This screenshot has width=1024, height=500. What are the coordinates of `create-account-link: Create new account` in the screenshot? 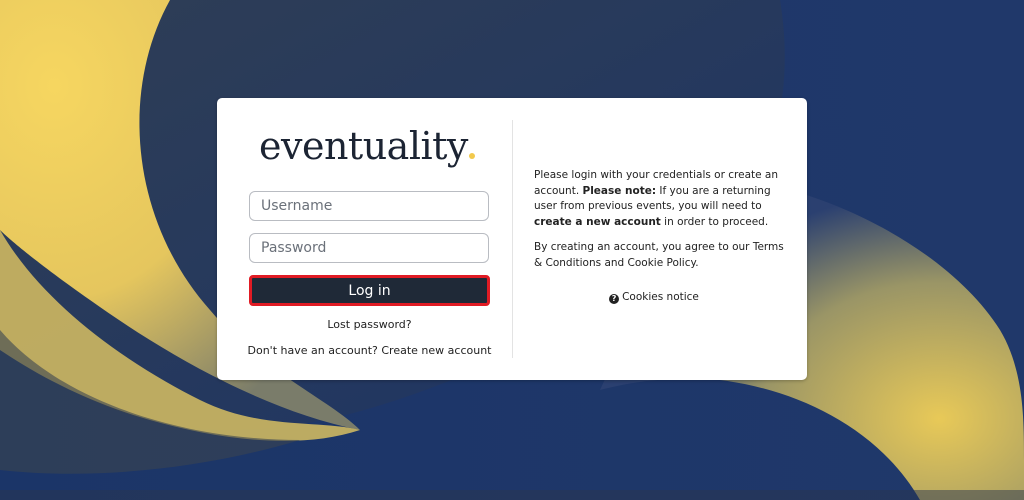 It's located at (436, 350).